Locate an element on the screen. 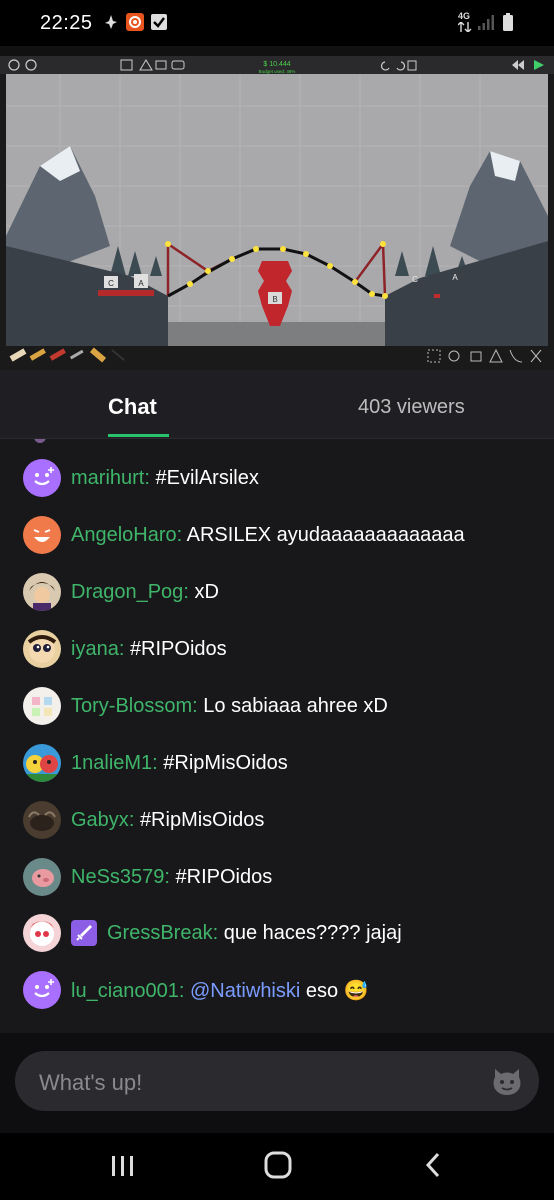 This screenshot has height=1200, width=554. grin-icon is located at coordinates (42, 535).